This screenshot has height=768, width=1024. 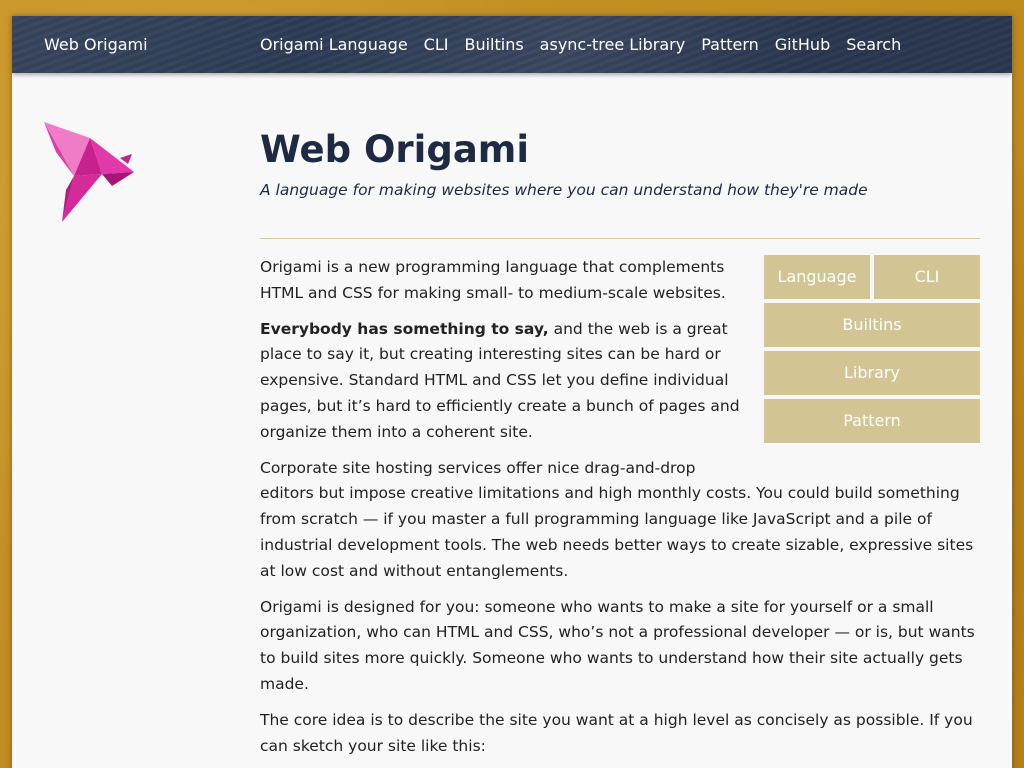 What do you see at coordinates (493, 45) in the screenshot?
I see `nav-link-builtins: Builtins` at bounding box center [493, 45].